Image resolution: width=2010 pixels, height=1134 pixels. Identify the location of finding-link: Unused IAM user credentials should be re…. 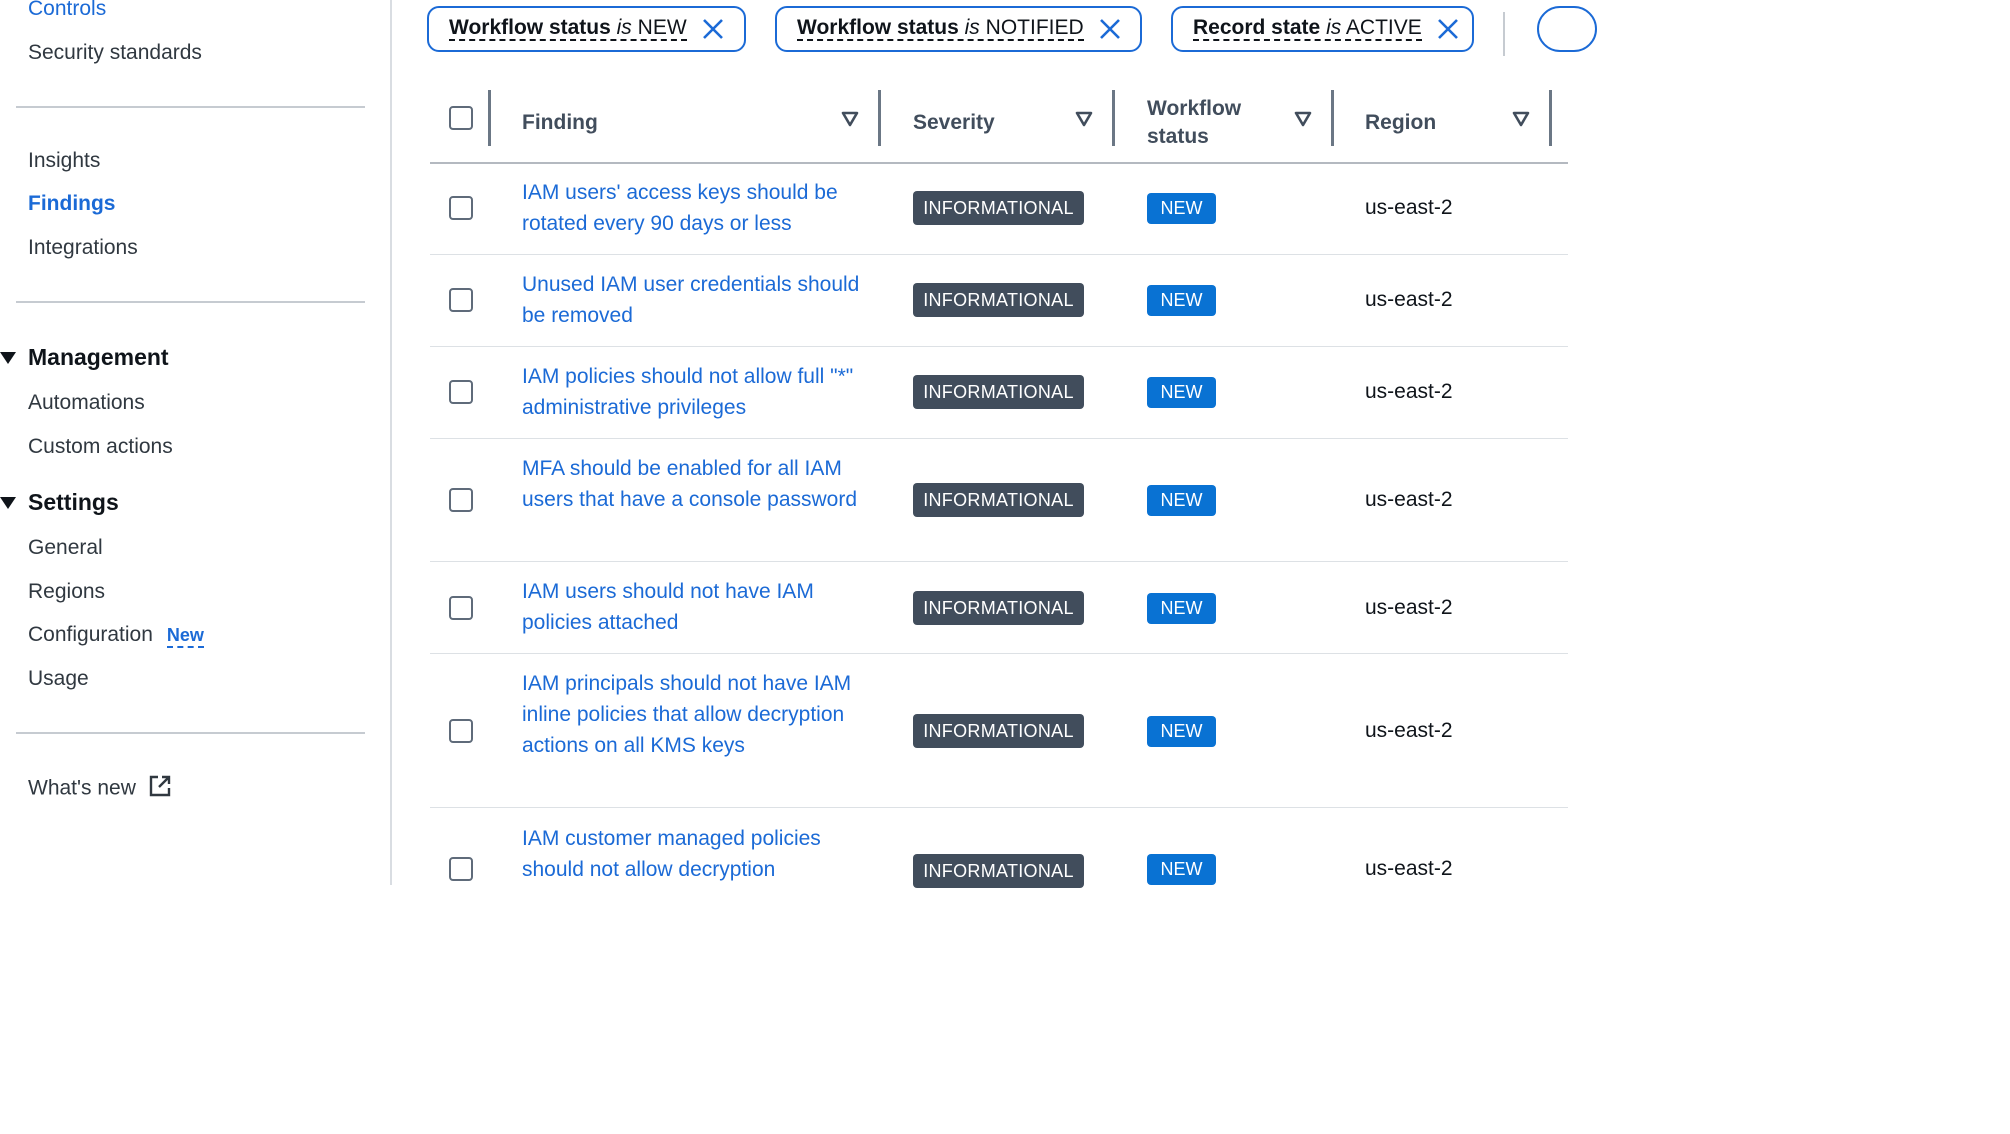
(692, 300).